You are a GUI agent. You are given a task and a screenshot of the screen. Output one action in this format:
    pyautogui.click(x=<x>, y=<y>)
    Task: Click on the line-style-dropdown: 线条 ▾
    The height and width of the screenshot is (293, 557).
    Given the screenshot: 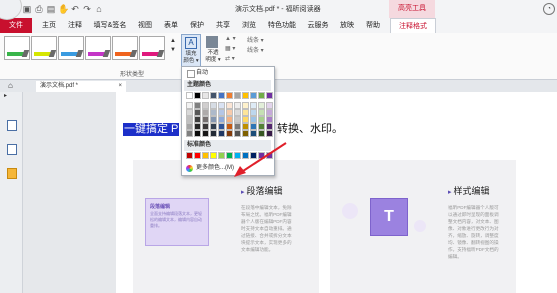 What is the action you would take?
    pyautogui.click(x=255, y=49)
    